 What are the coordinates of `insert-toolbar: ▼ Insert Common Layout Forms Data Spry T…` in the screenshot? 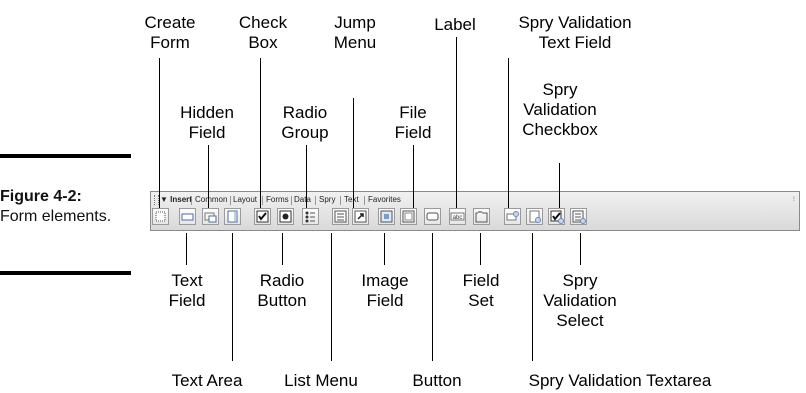 It's located at (475, 211).